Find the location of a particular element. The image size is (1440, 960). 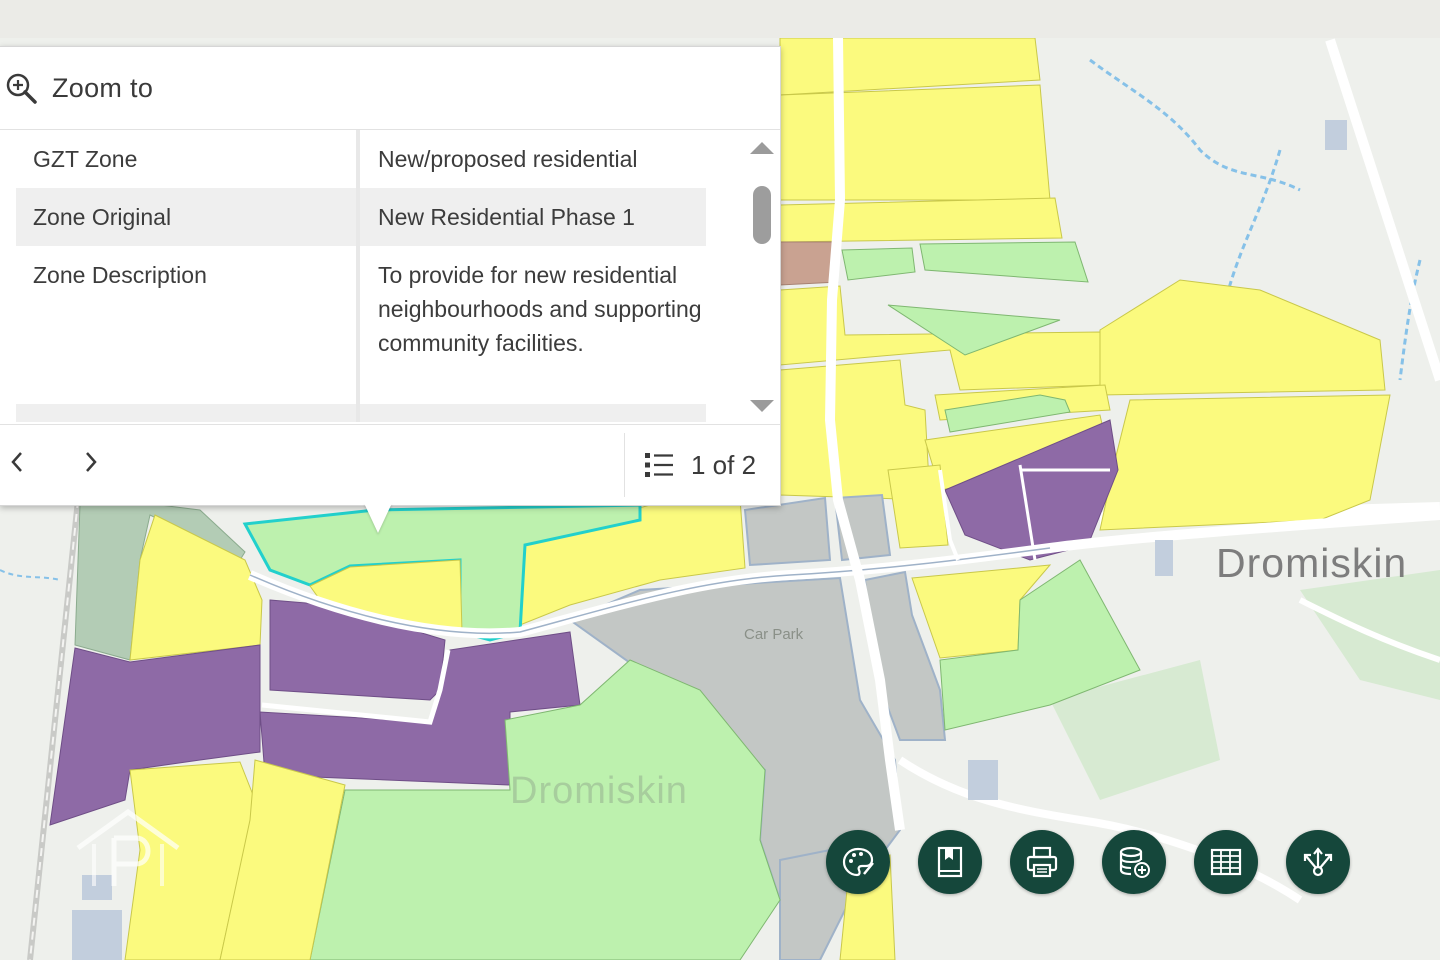

town-label-base: Dromiskin is located at coordinates (599, 791).